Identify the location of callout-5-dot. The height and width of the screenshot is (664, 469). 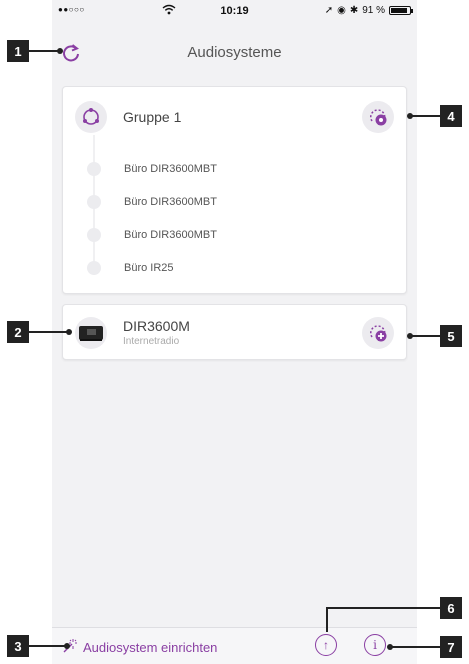
(410, 336).